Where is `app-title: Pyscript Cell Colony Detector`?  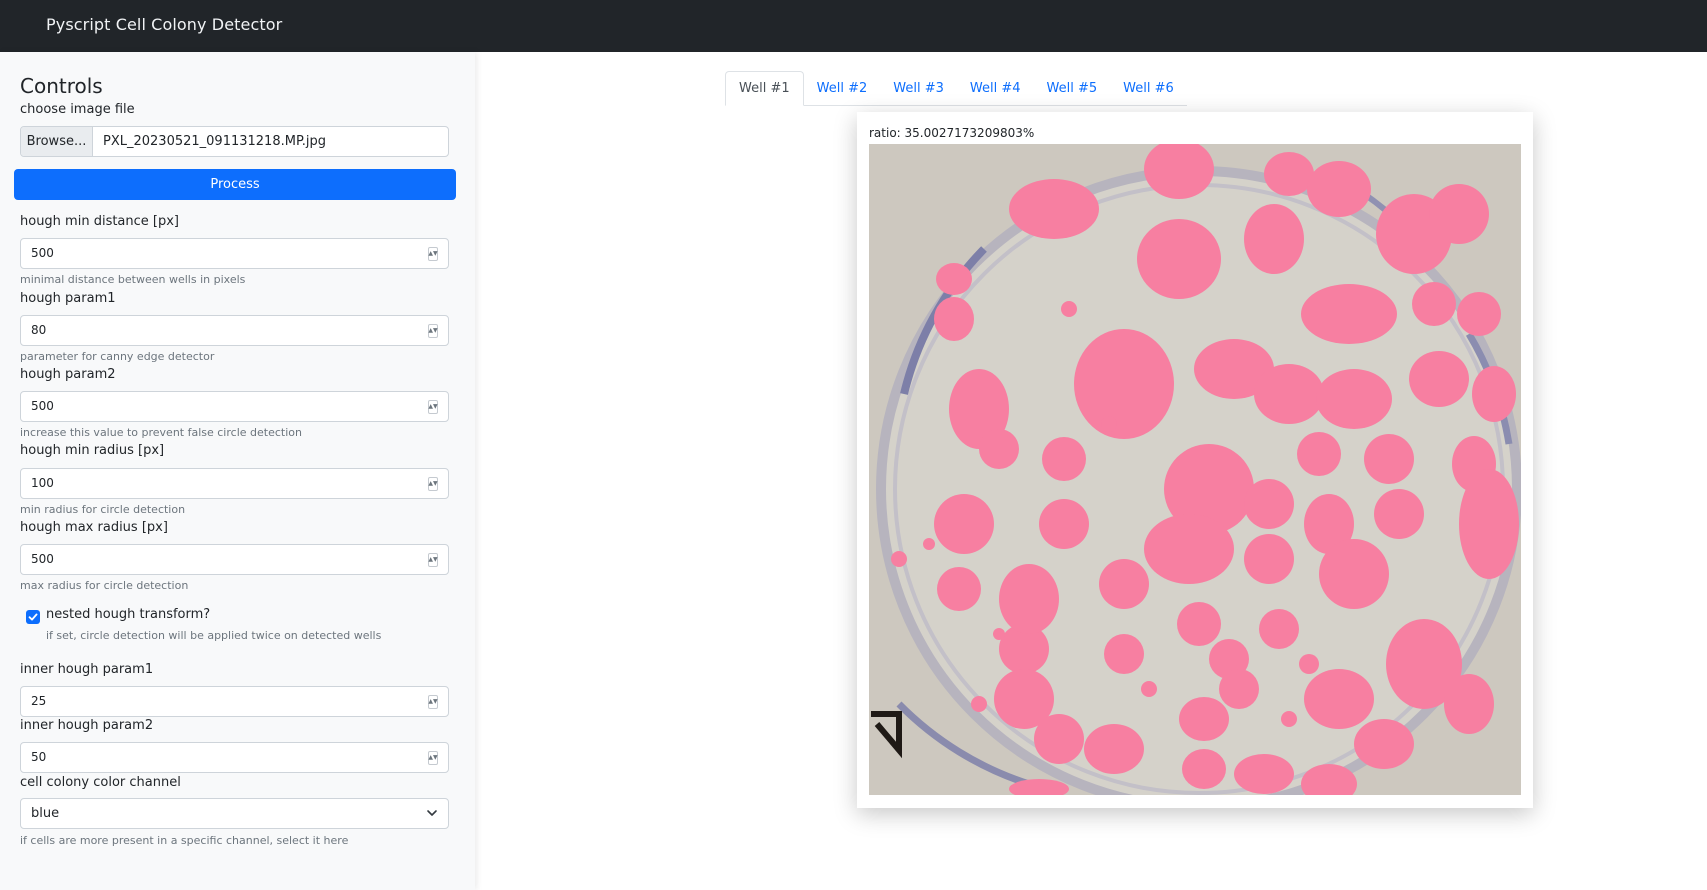
app-title: Pyscript Cell Colony Detector is located at coordinates (164, 24).